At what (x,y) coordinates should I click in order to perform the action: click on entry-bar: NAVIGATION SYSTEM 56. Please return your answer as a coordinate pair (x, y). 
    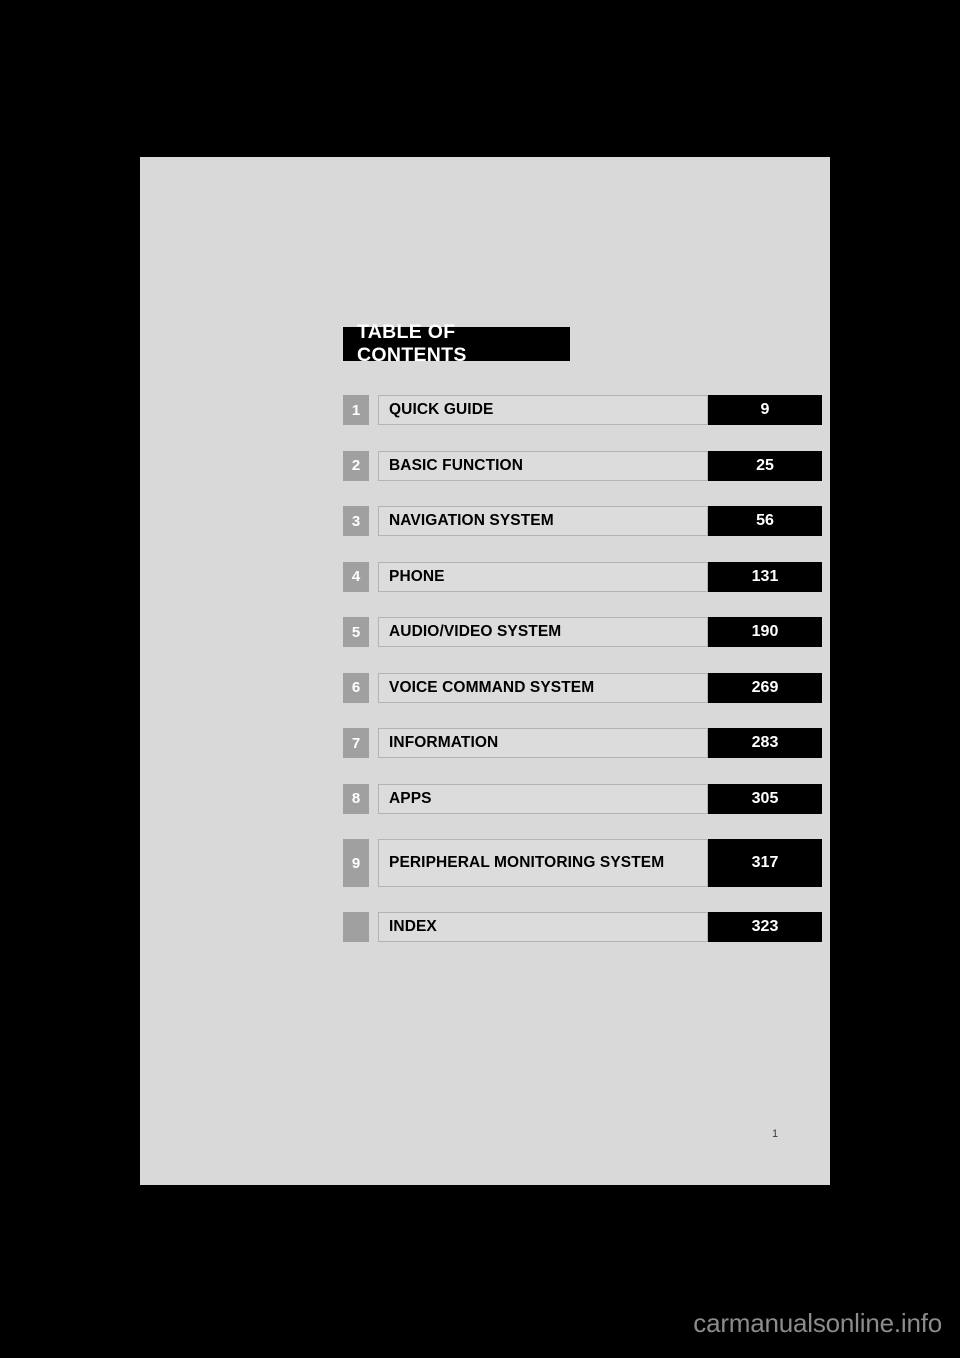
    Looking at the image, I should click on (600, 521).